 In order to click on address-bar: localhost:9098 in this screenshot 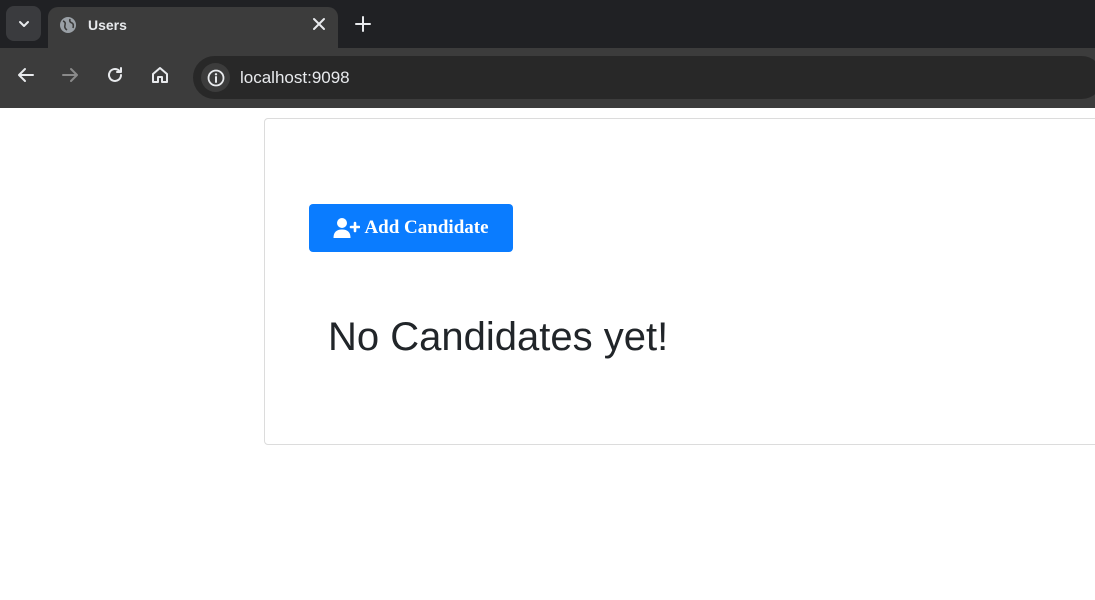, I will do `click(644, 77)`.